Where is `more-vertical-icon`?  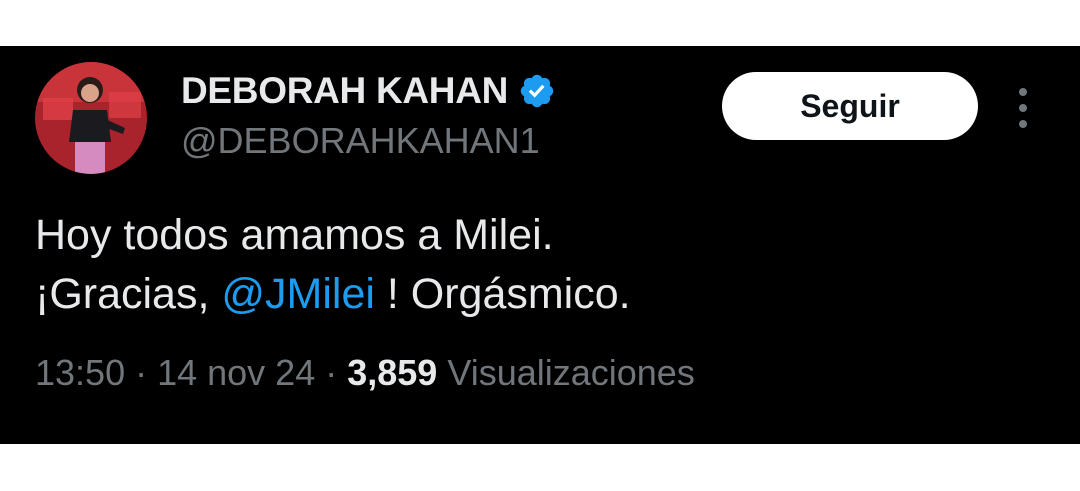
more-vertical-icon is located at coordinates (1023, 108).